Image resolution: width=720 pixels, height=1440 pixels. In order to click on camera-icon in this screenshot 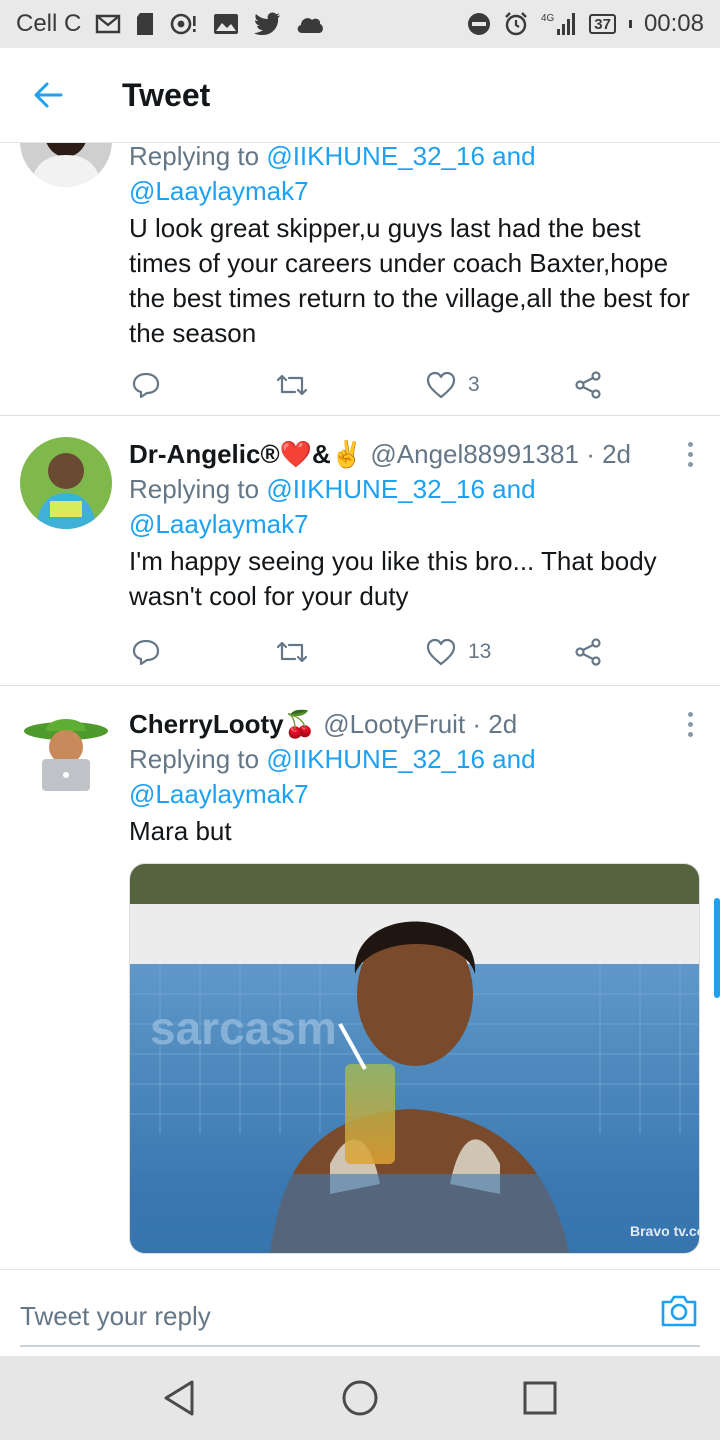, I will do `click(679, 1311)`.